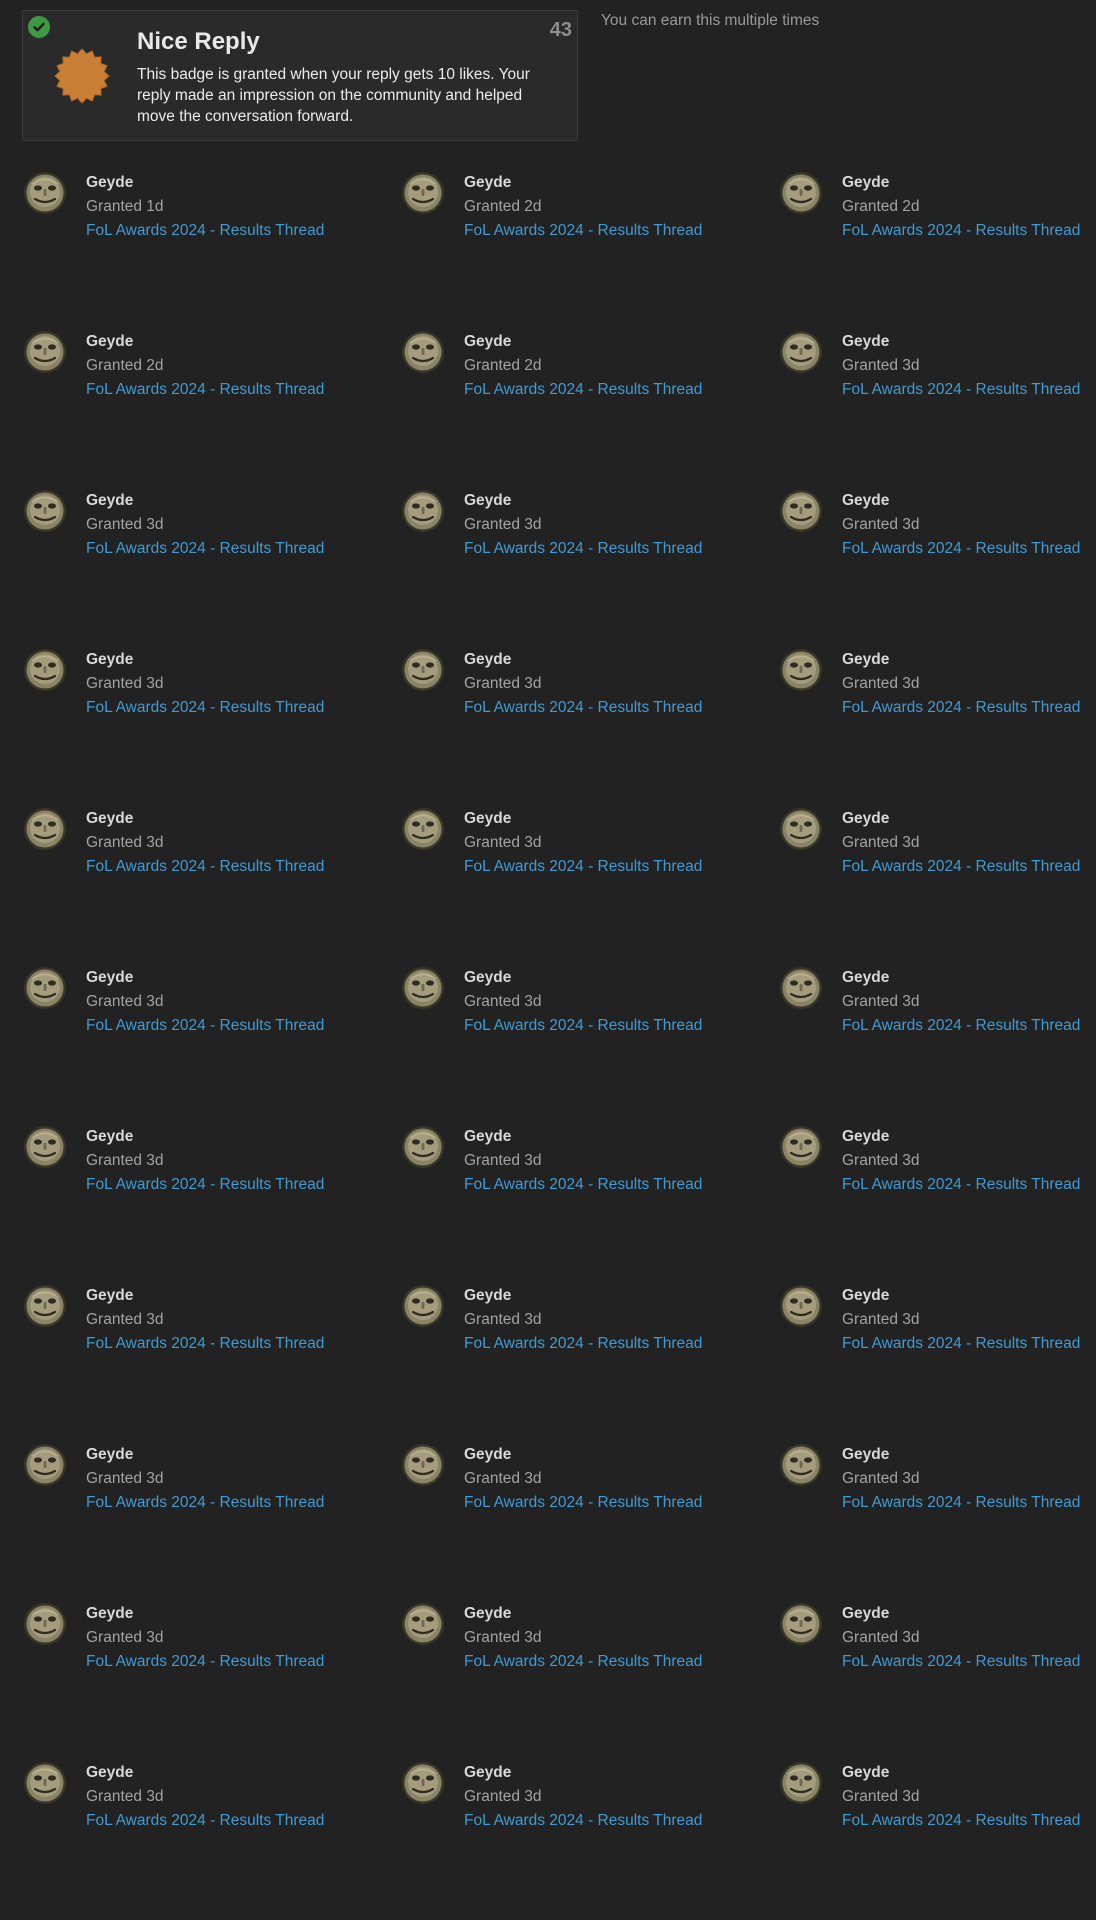  What do you see at coordinates (198, 42) in the screenshot?
I see `badge-title: Nice Reply` at bounding box center [198, 42].